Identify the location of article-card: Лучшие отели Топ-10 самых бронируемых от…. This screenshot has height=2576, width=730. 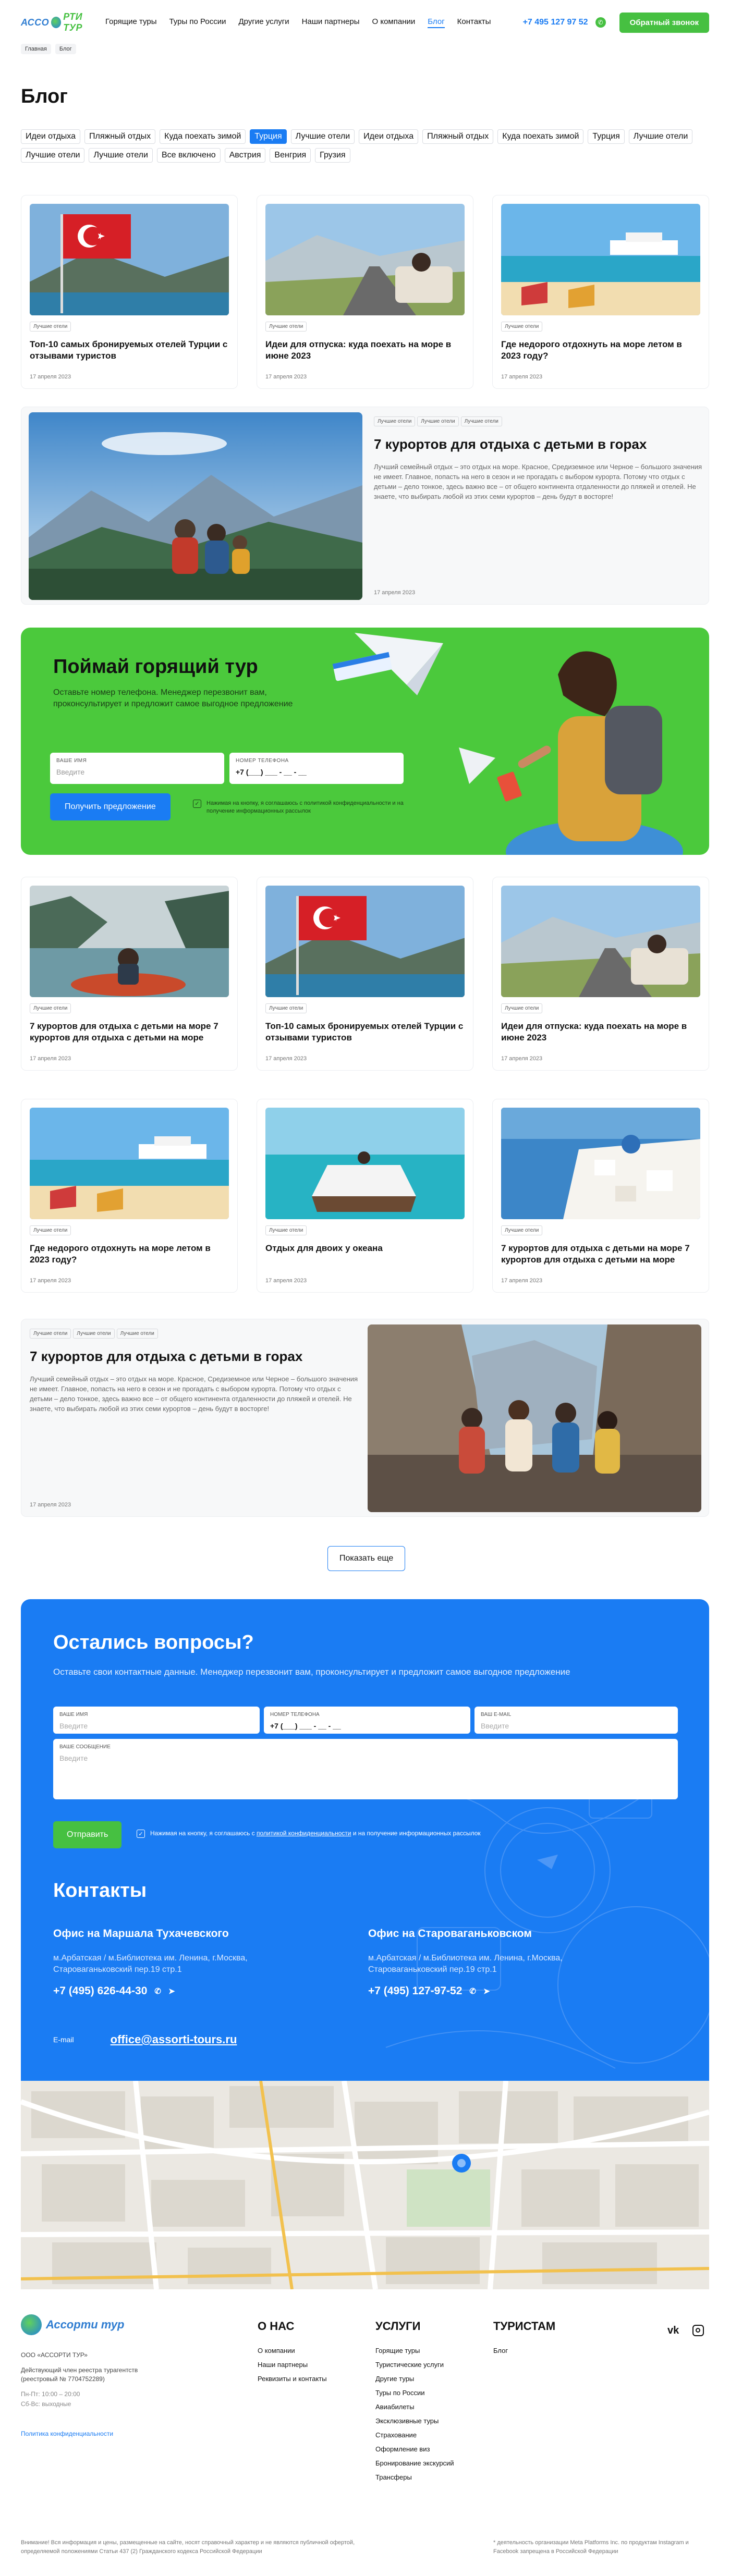
(365, 974).